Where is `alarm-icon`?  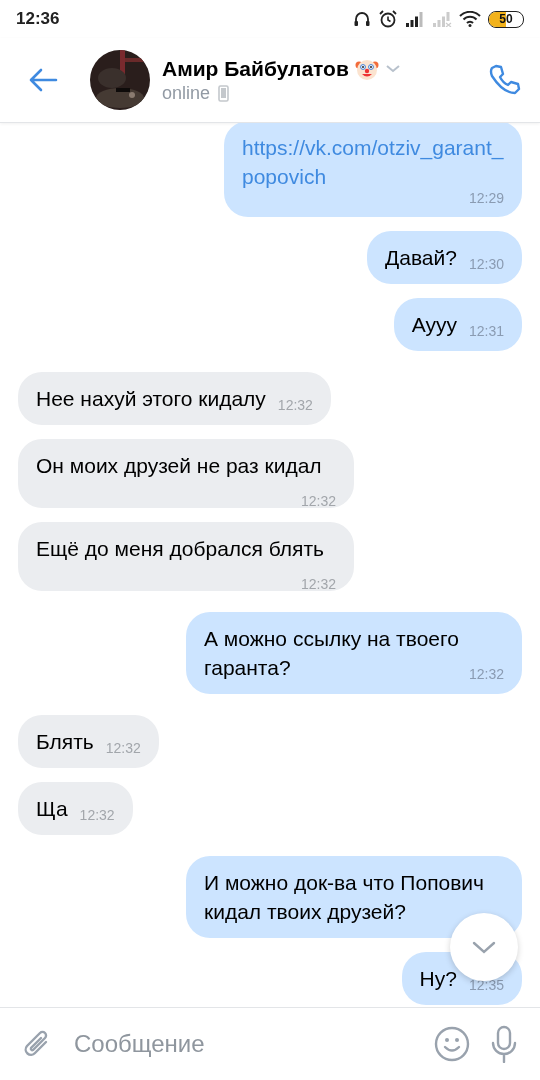 alarm-icon is located at coordinates (388, 19).